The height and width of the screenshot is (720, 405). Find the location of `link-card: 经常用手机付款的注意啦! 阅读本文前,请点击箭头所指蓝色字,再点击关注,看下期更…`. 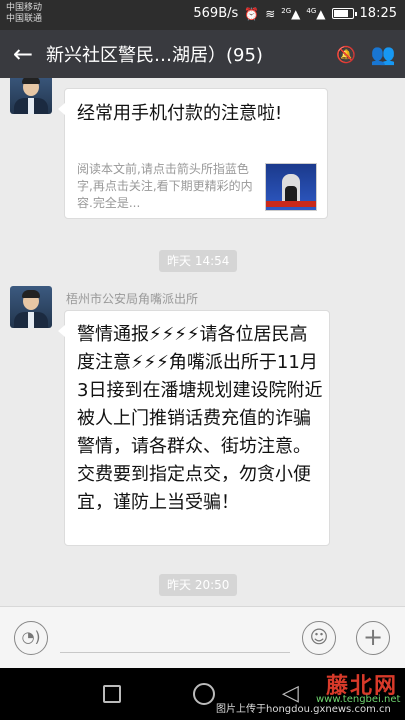

link-card: 经常用手机付款的注意啦! 阅读本文前,请点击箭头所指蓝色字,再点击关注,看下期更… is located at coordinates (193, 153).